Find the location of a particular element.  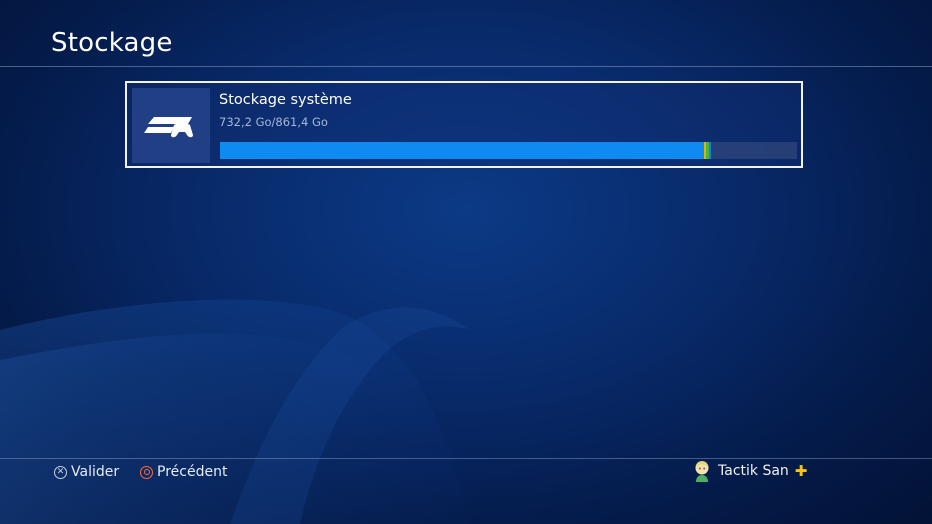

system-storage-item: Stockage système 732,2 Go/861,4 Go is located at coordinates (464, 124).